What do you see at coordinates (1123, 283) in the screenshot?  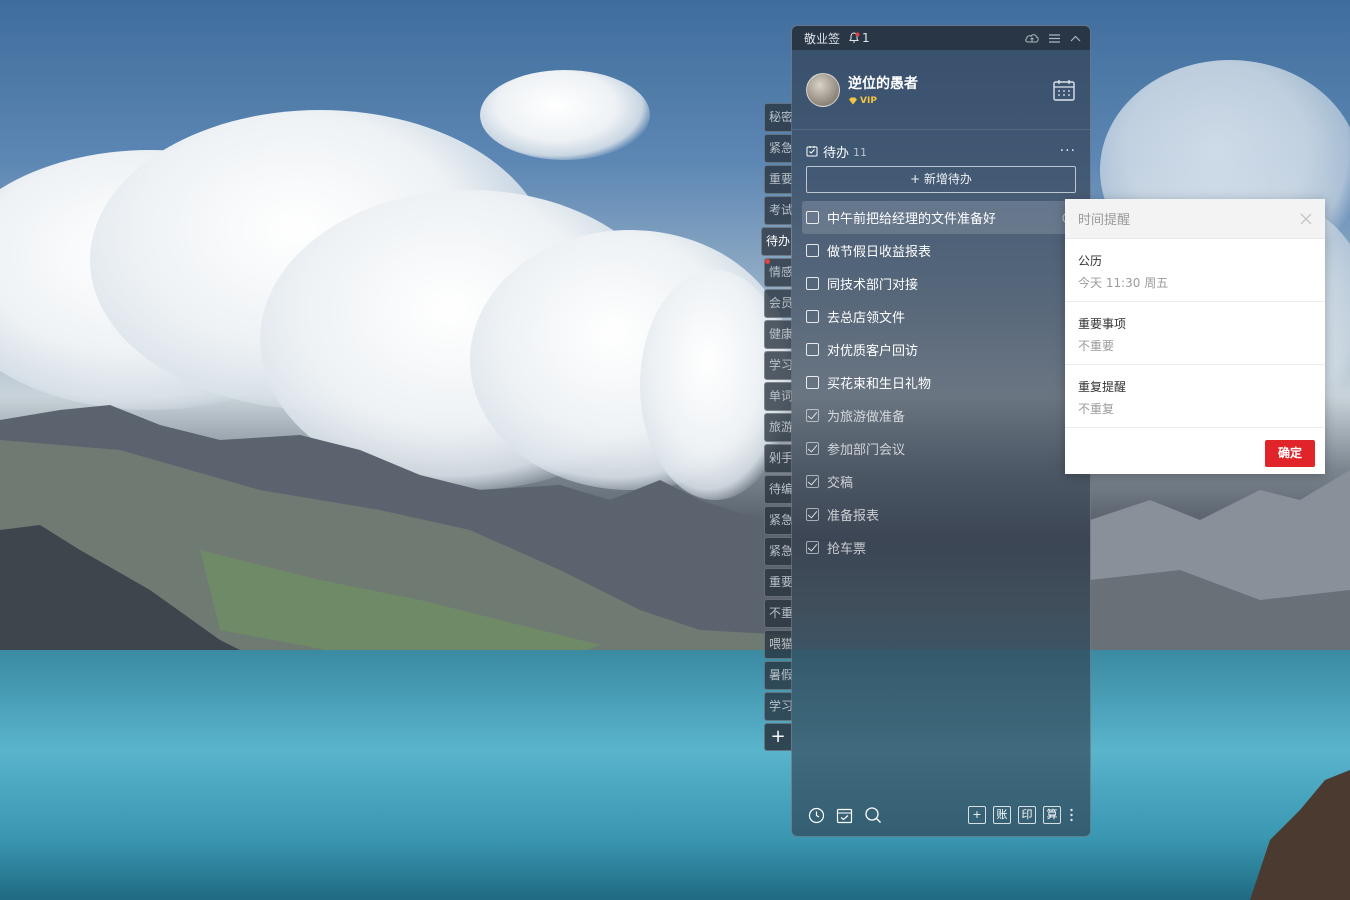 I see `setting-value: 今天 11:30 周五` at bounding box center [1123, 283].